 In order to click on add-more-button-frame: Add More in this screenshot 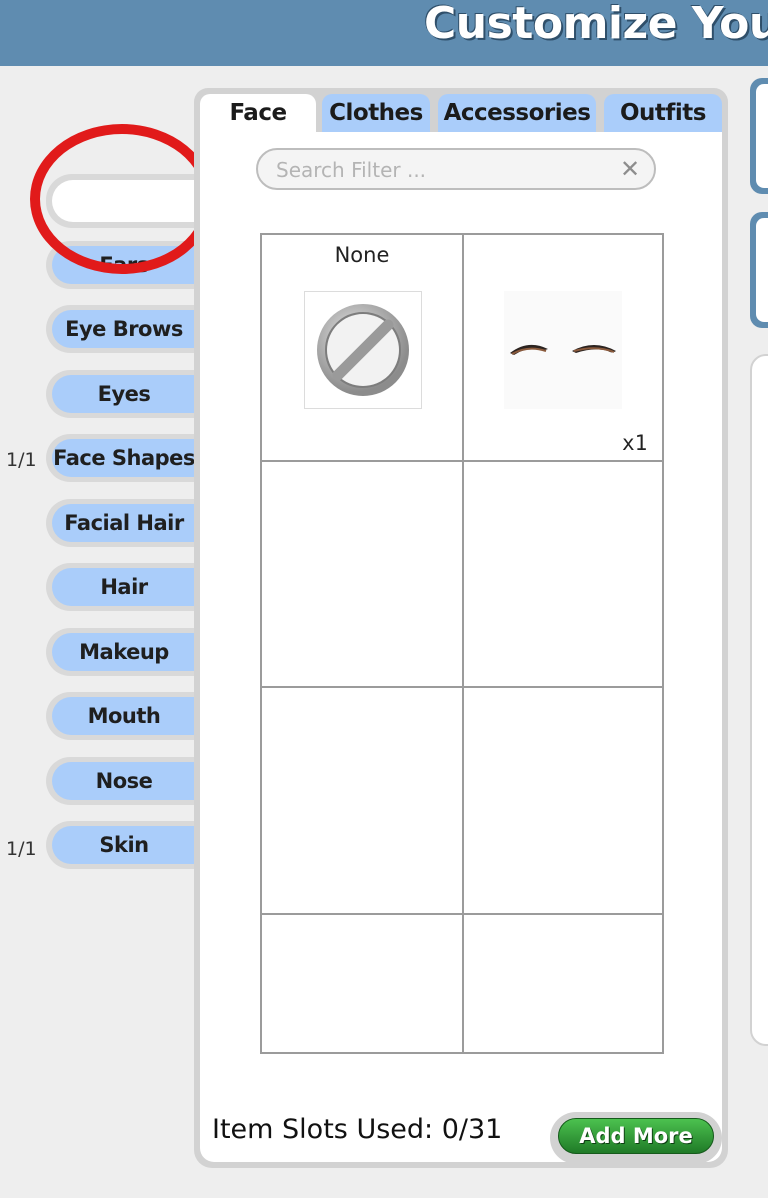, I will do `click(636, 1138)`.